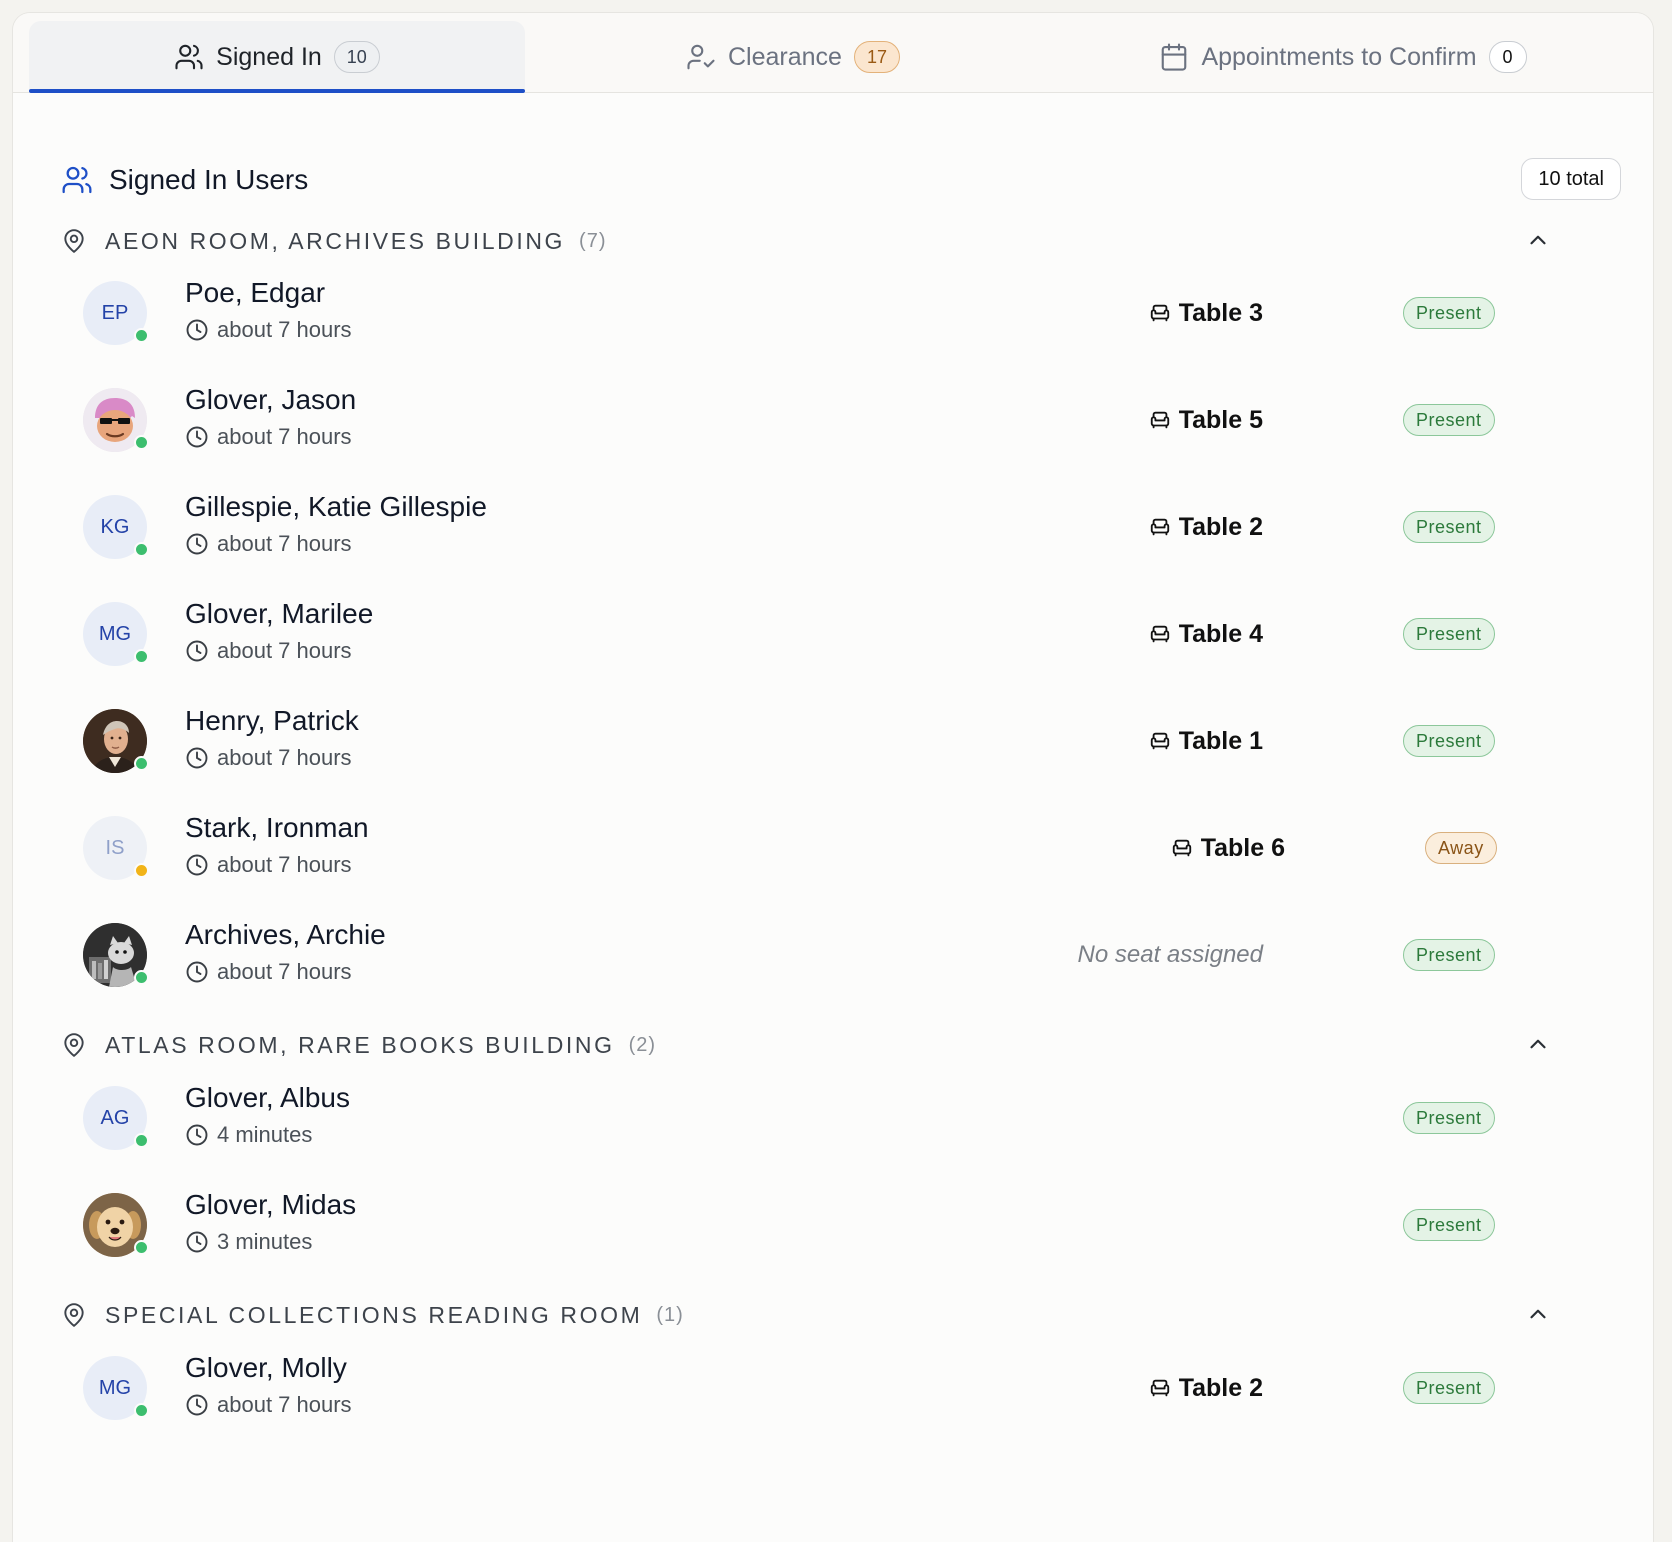 The image size is (1672, 1542). I want to click on seat-assignment: Table 5, so click(1206, 420).